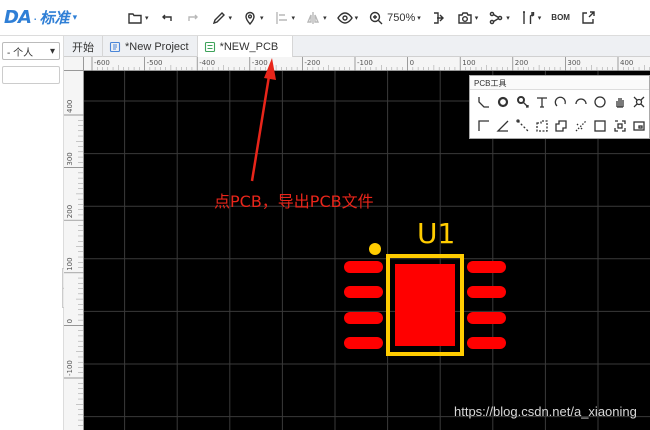  I want to click on annotation-text: 点PCB，导出PCB文件, so click(294, 201).